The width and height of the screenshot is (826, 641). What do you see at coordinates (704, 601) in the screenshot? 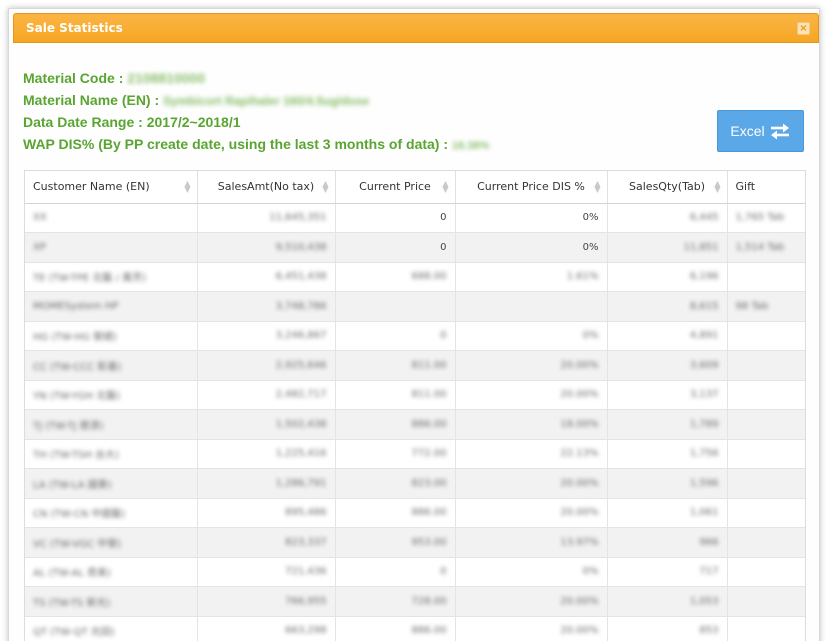
I see `cell-value: 1,053` at bounding box center [704, 601].